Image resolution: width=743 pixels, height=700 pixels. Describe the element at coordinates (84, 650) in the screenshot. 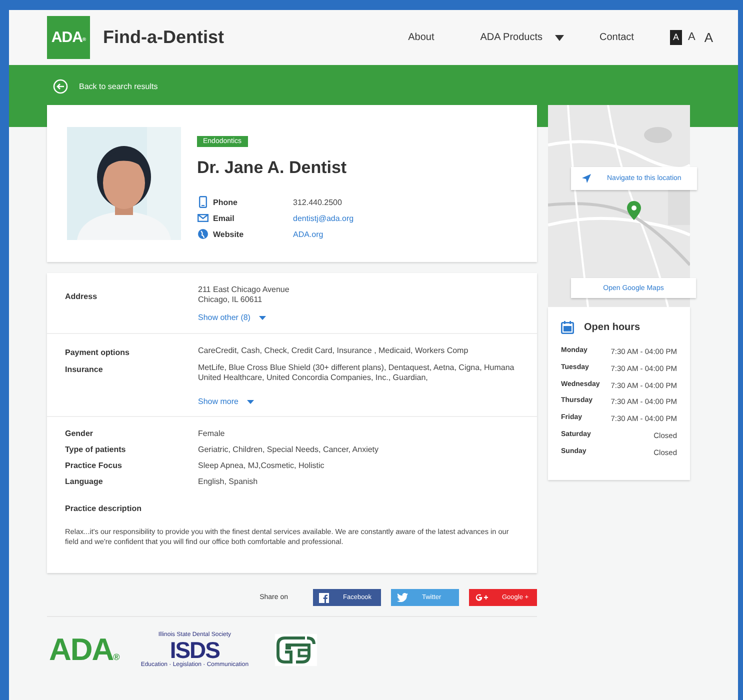

I see `ada-logo: ADA®` at that location.